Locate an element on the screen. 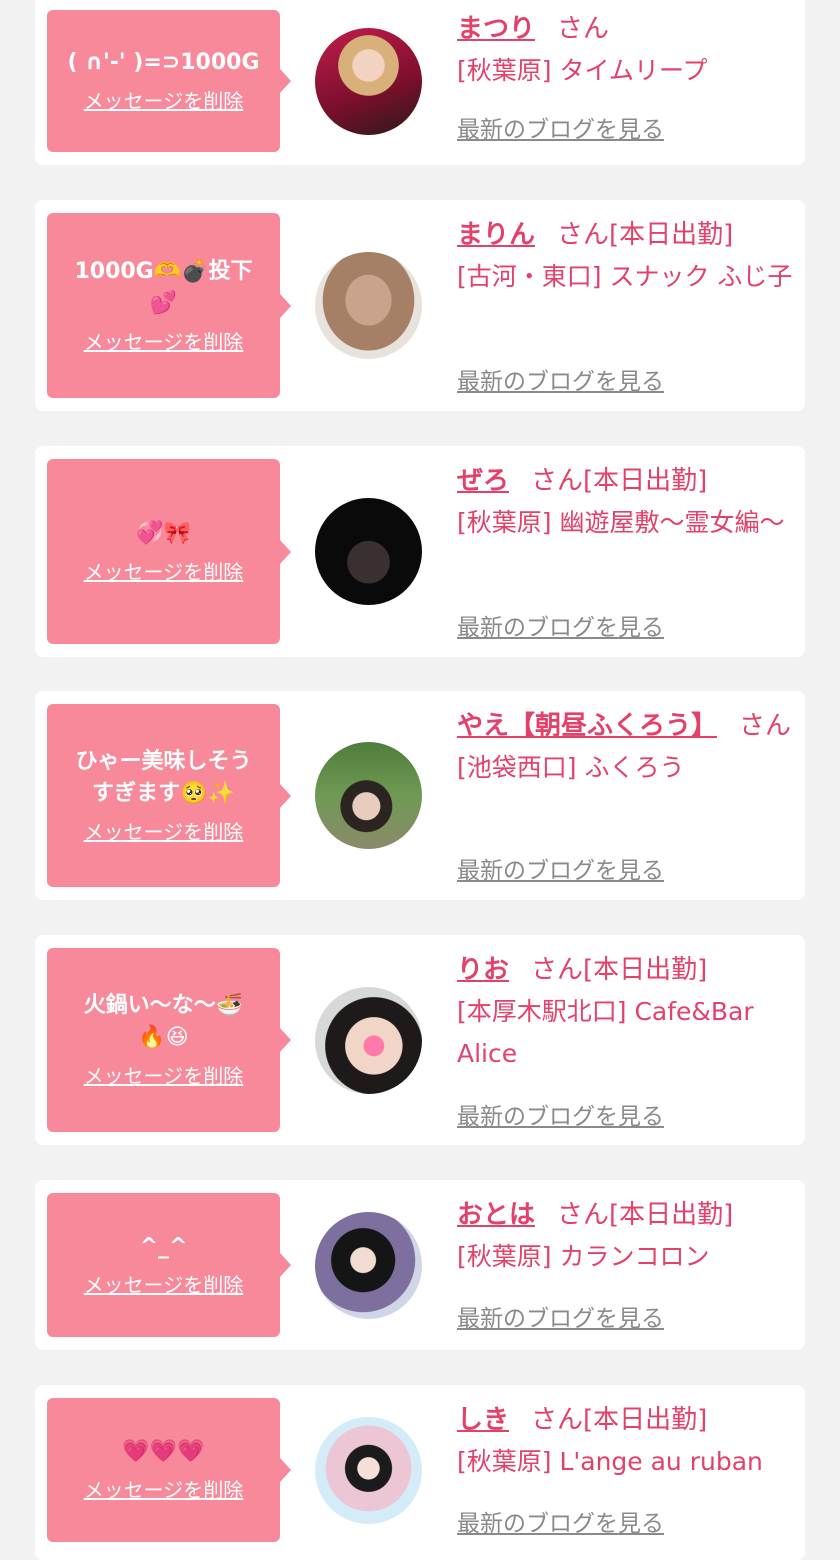 The height and width of the screenshot is (1560, 840). message-bubble: 1000G🫶💣投下 💕 メッセージを削除 is located at coordinates (169, 305).